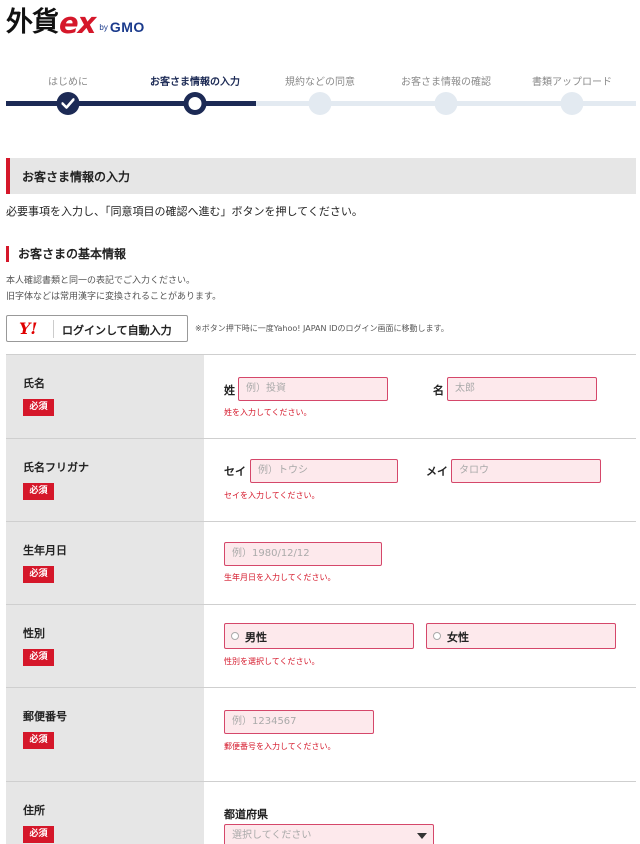 The width and height of the screenshot is (640, 844). What do you see at coordinates (438, 390) in the screenshot?
I see `first-name-prefix: 名` at bounding box center [438, 390].